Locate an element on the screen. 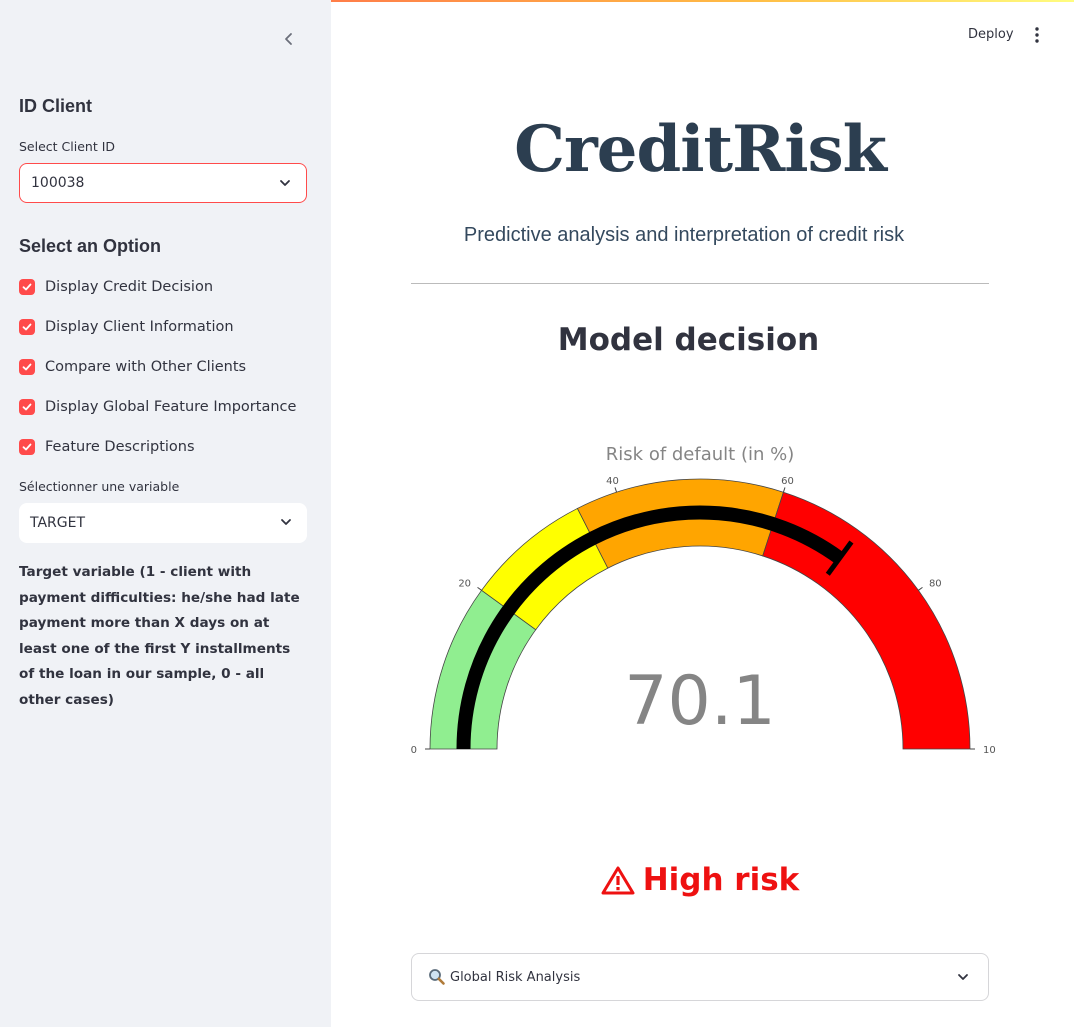 This screenshot has height=1027, width=1074. option-display-credit-decision: Display Credit Decision is located at coordinates (116, 287).